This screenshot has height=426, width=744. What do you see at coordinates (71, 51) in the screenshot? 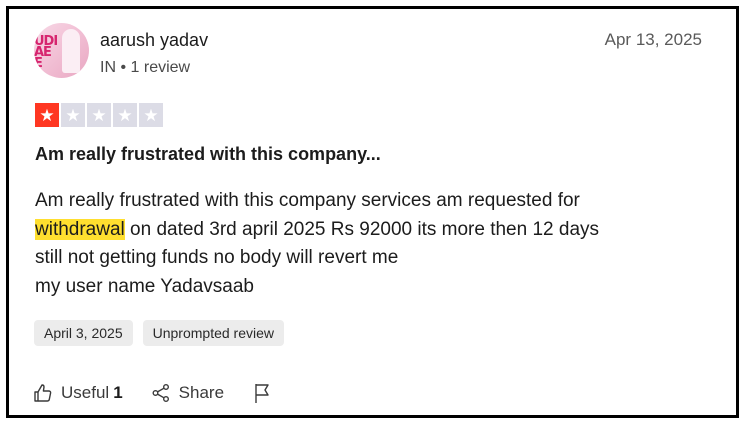
I see `avatar-figure` at bounding box center [71, 51].